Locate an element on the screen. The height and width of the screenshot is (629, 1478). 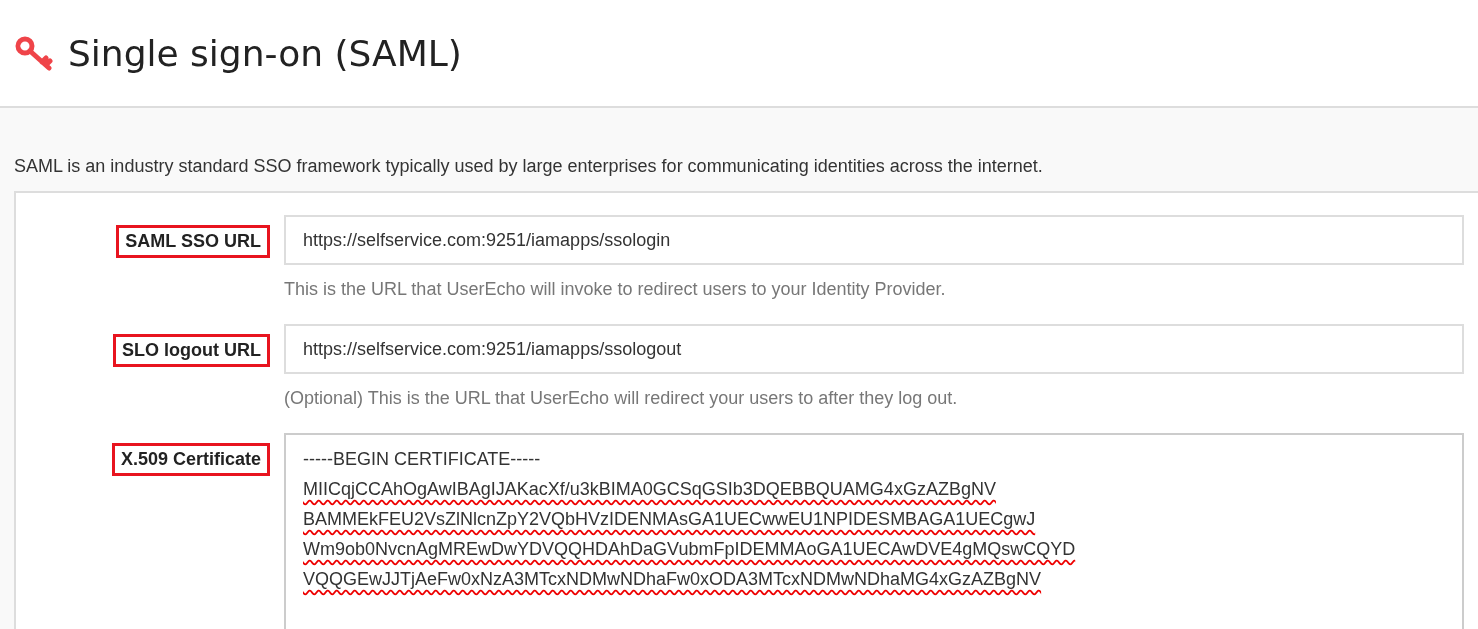
field-label: X.509 Certificate is located at coordinates (190, 459).